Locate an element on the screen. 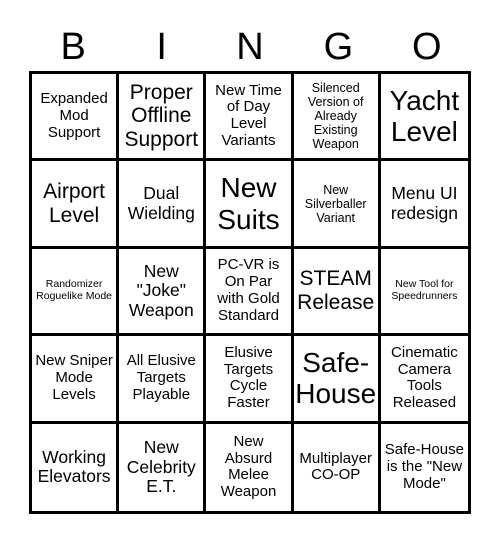 The height and width of the screenshot is (544, 501). cell-text: Randomizer Roguelike Mode is located at coordinates (74, 290).